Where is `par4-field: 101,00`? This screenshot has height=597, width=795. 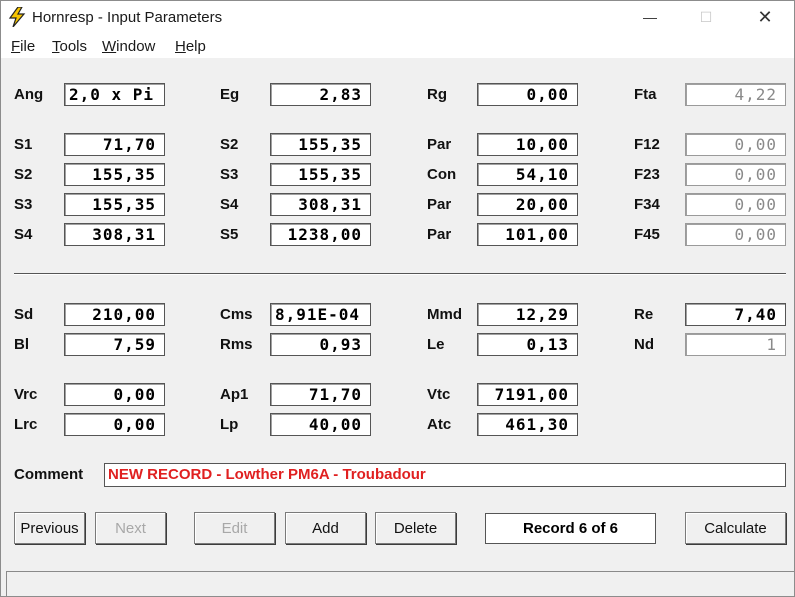
par4-field: 101,00 is located at coordinates (527, 234).